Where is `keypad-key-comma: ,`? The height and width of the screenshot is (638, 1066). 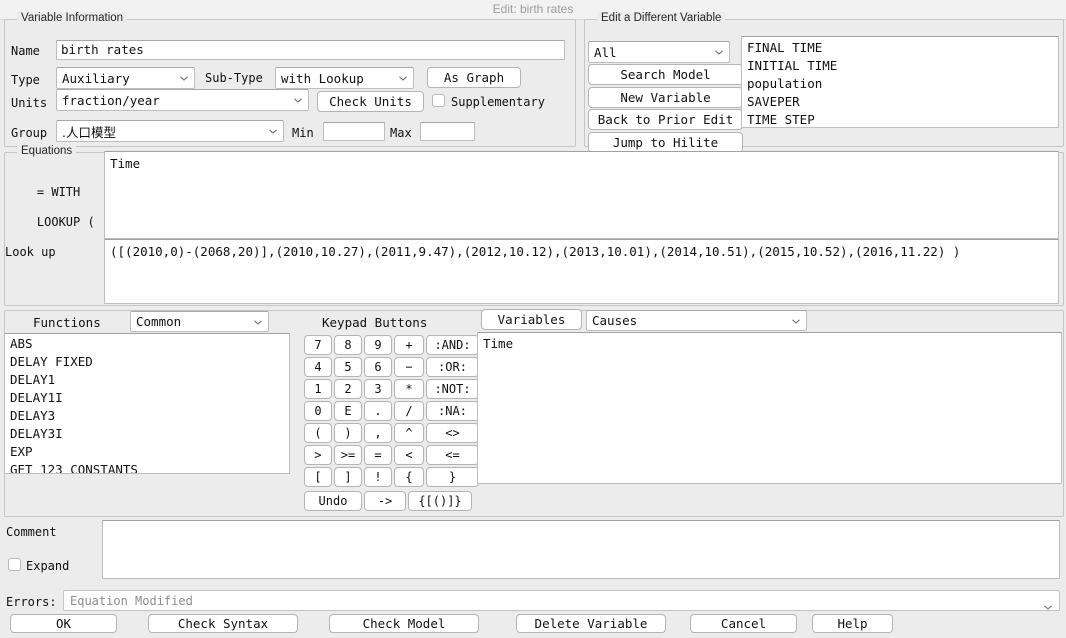 keypad-key-comma: , is located at coordinates (378, 433).